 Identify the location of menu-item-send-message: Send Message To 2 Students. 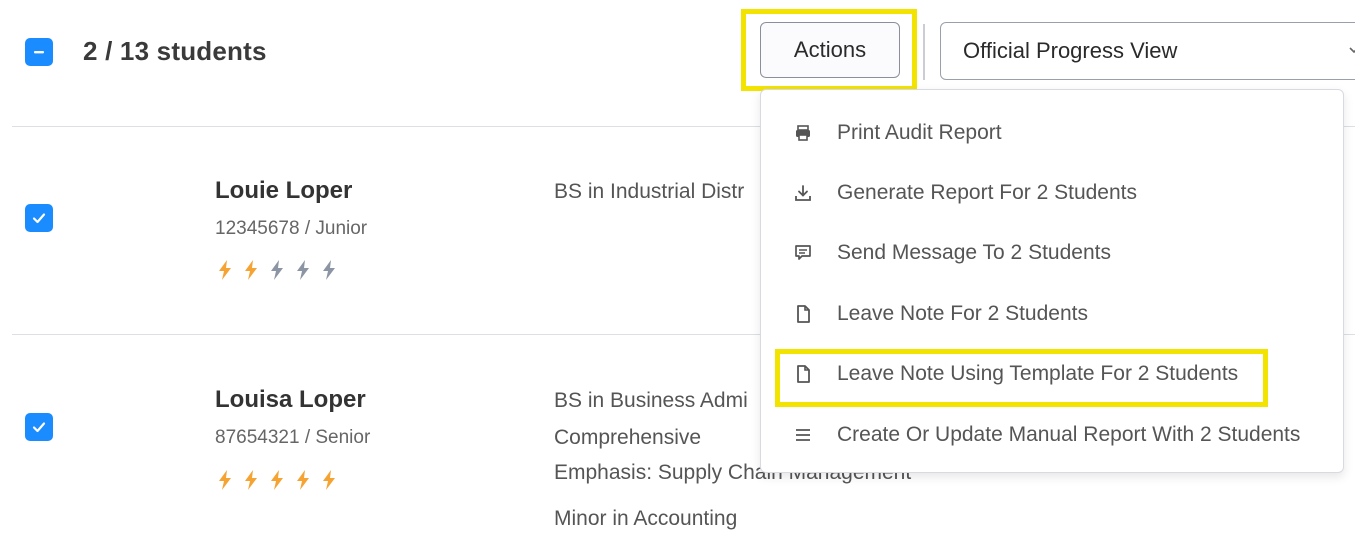
(1052, 253).